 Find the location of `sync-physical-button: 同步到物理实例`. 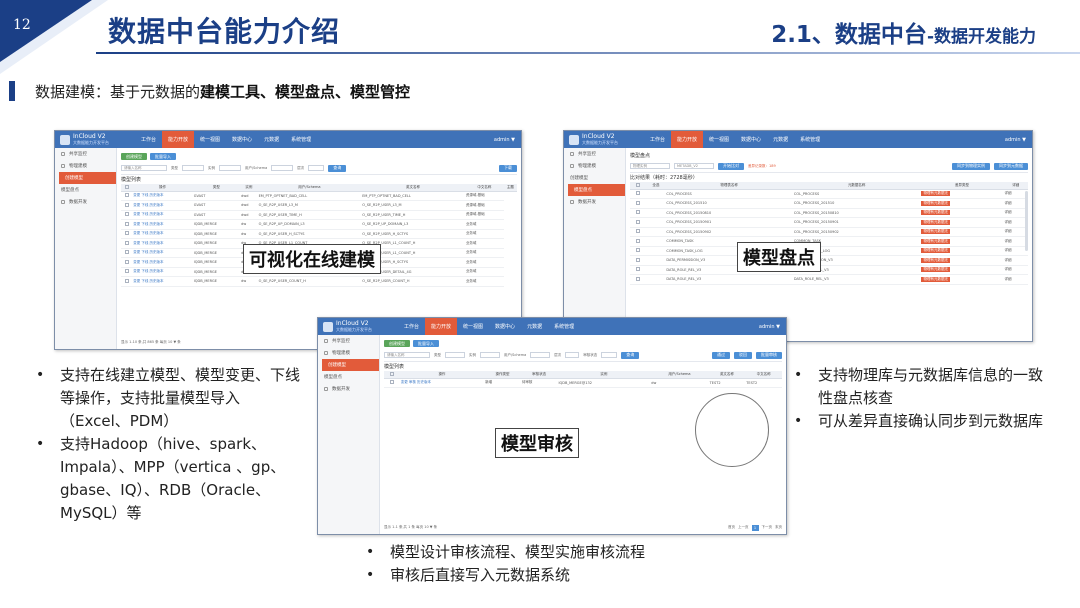

sync-physical-button: 同步到物理实例 is located at coordinates (971, 166).